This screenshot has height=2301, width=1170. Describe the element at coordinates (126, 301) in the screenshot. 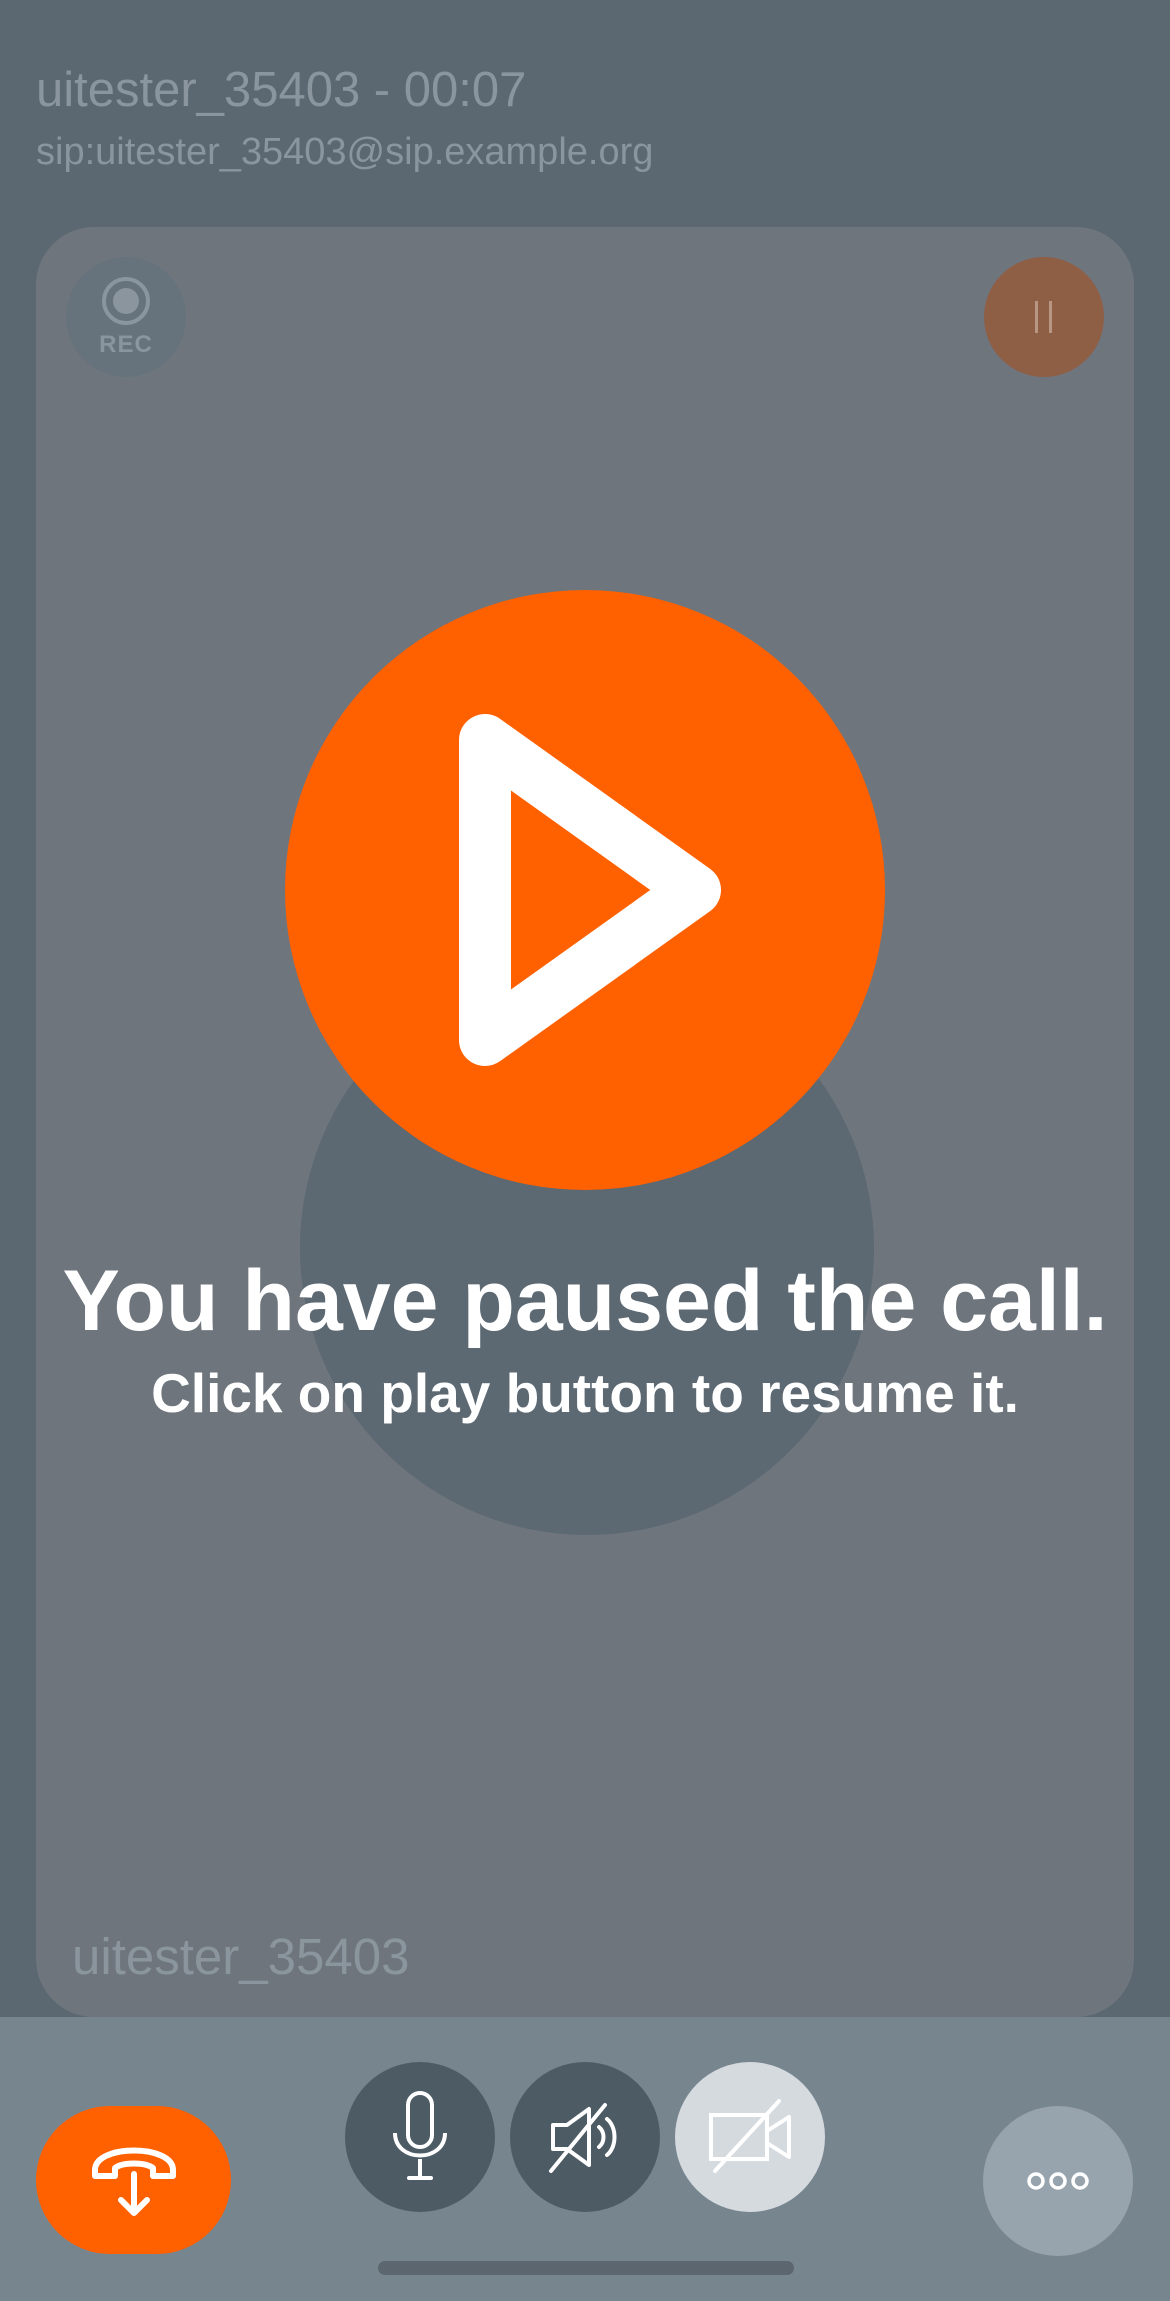

I see `record-icon` at that location.